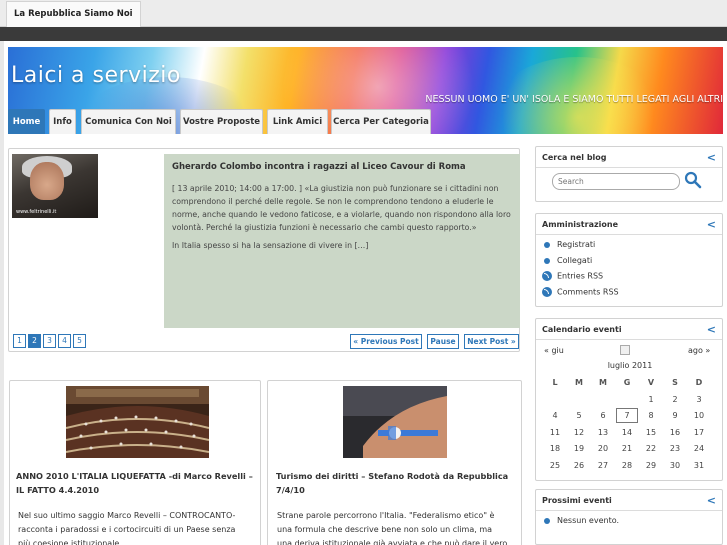  What do you see at coordinates (443, 341) in the screenshot?
I see `pause-button: Pause` at bounding box center [443, 341].